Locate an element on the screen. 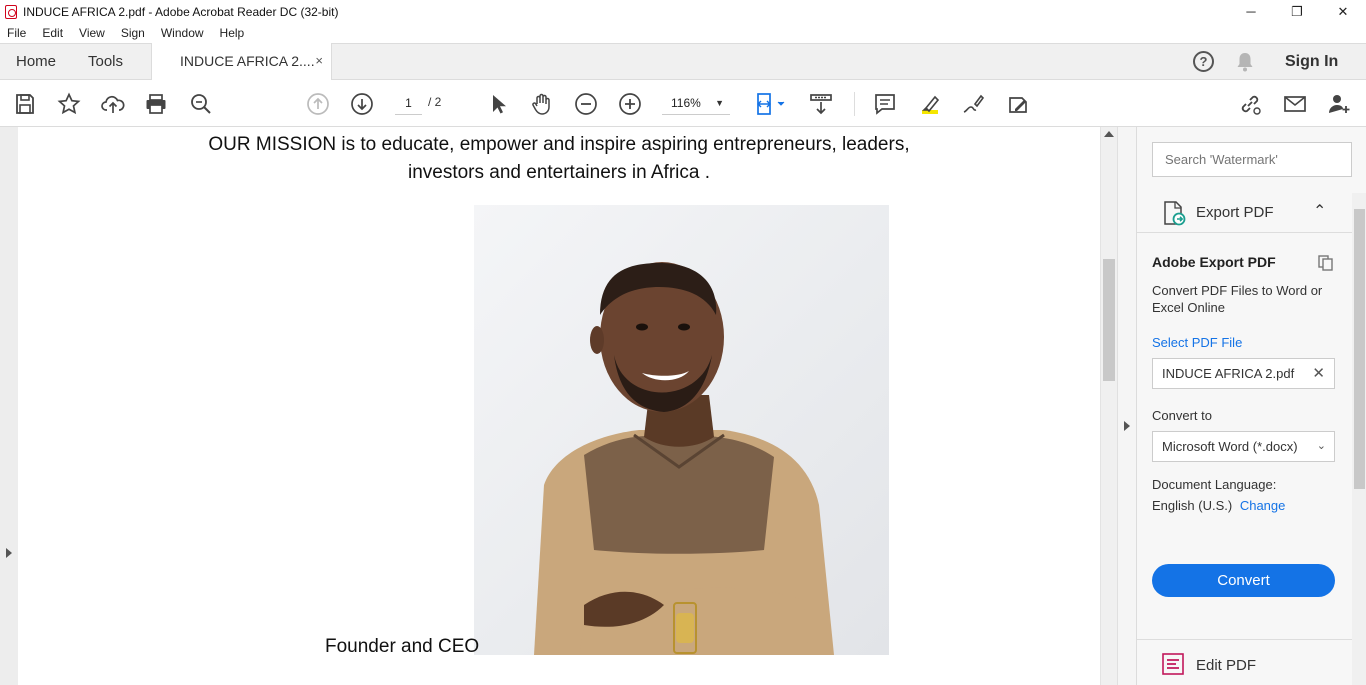  tools-pane-scrollbar is located at coordinates (1359, 439).